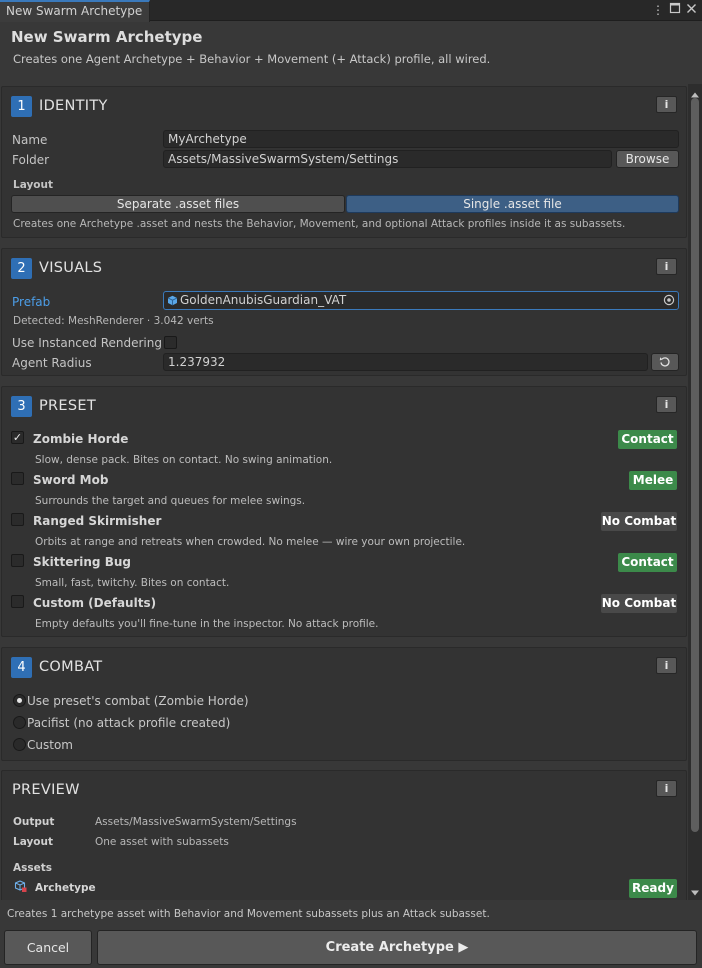 This screenshot has width=702, height=968. Describe the element at coordinates (405, 362) in the screenshot. I see `radius-field: 1.237932` at that location.